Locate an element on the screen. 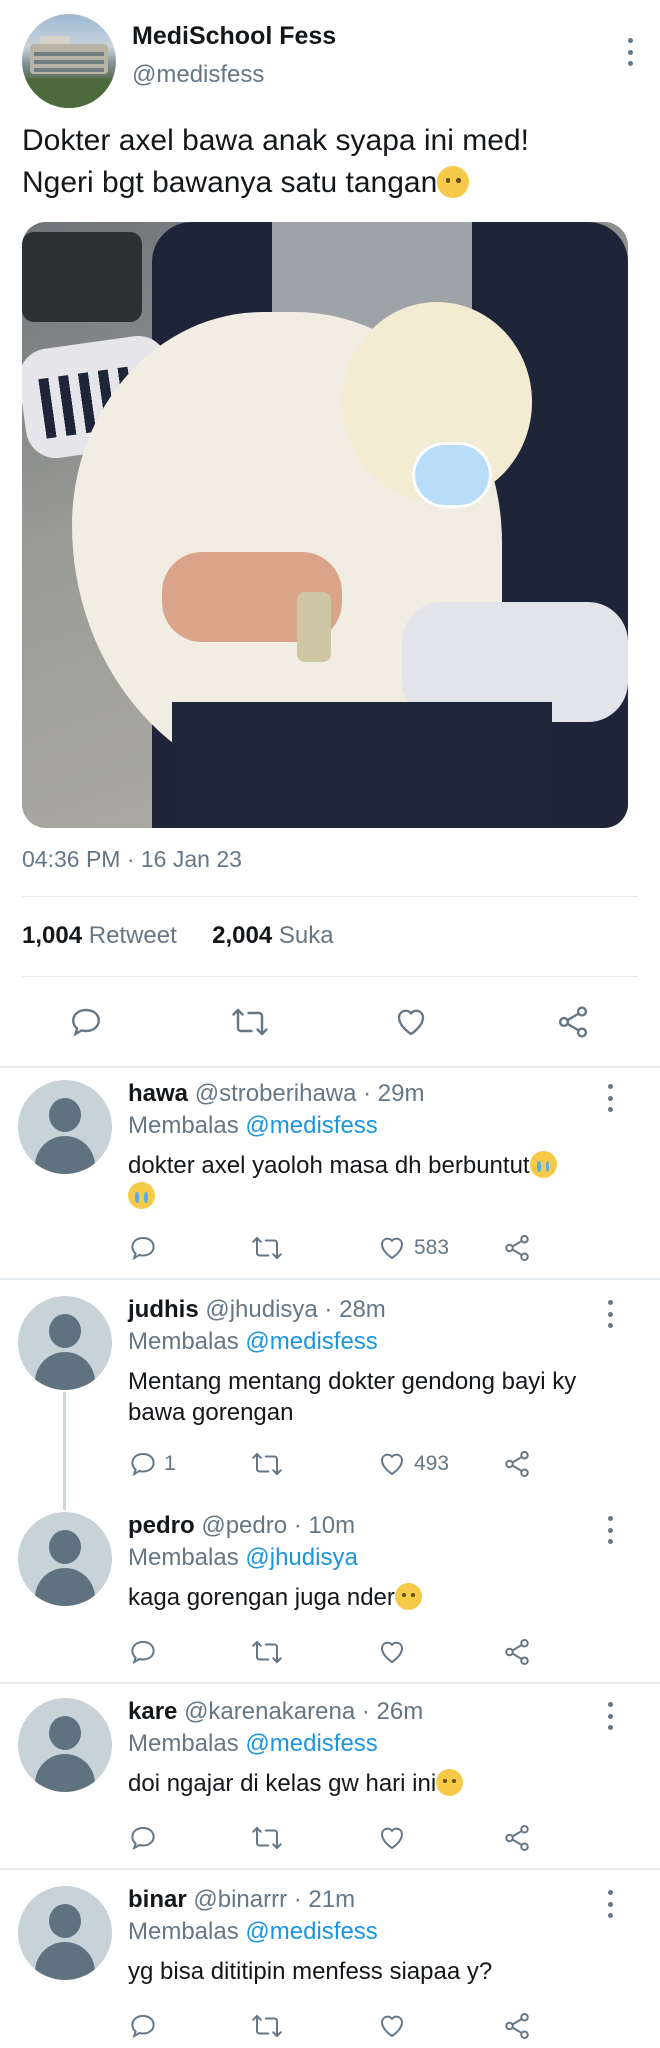  like-count: 2,004 is located at coordinates (242, 935).